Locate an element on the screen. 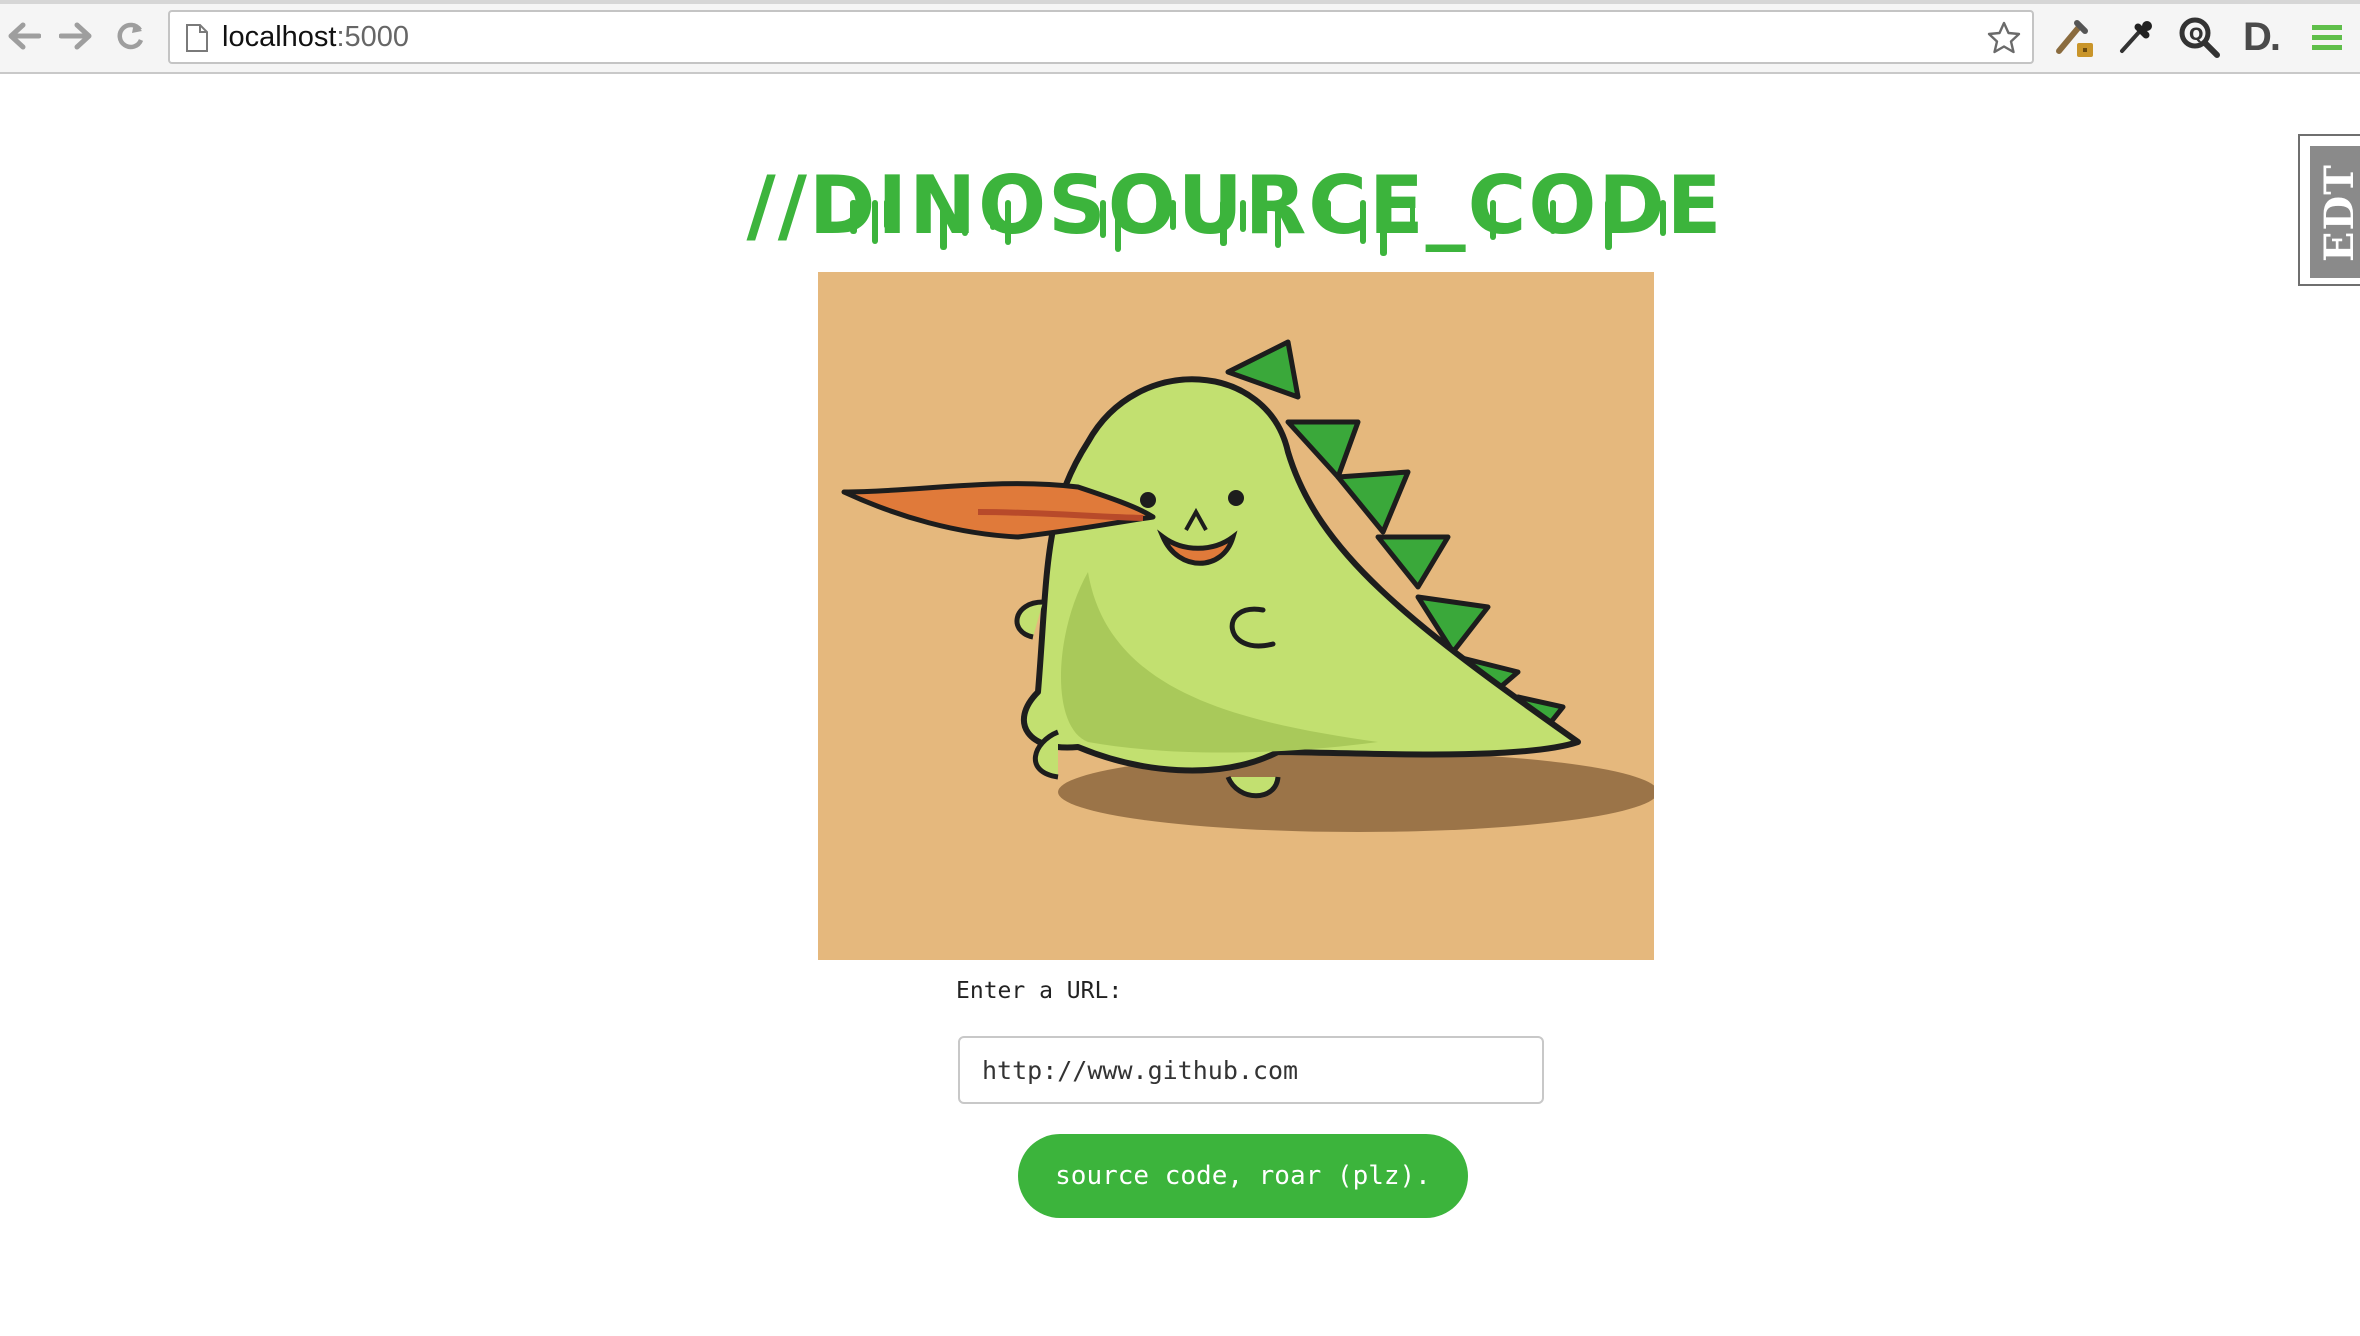 This screenshot has height=1336, width=2360. star-icon is located at coordinates (2004, 38).